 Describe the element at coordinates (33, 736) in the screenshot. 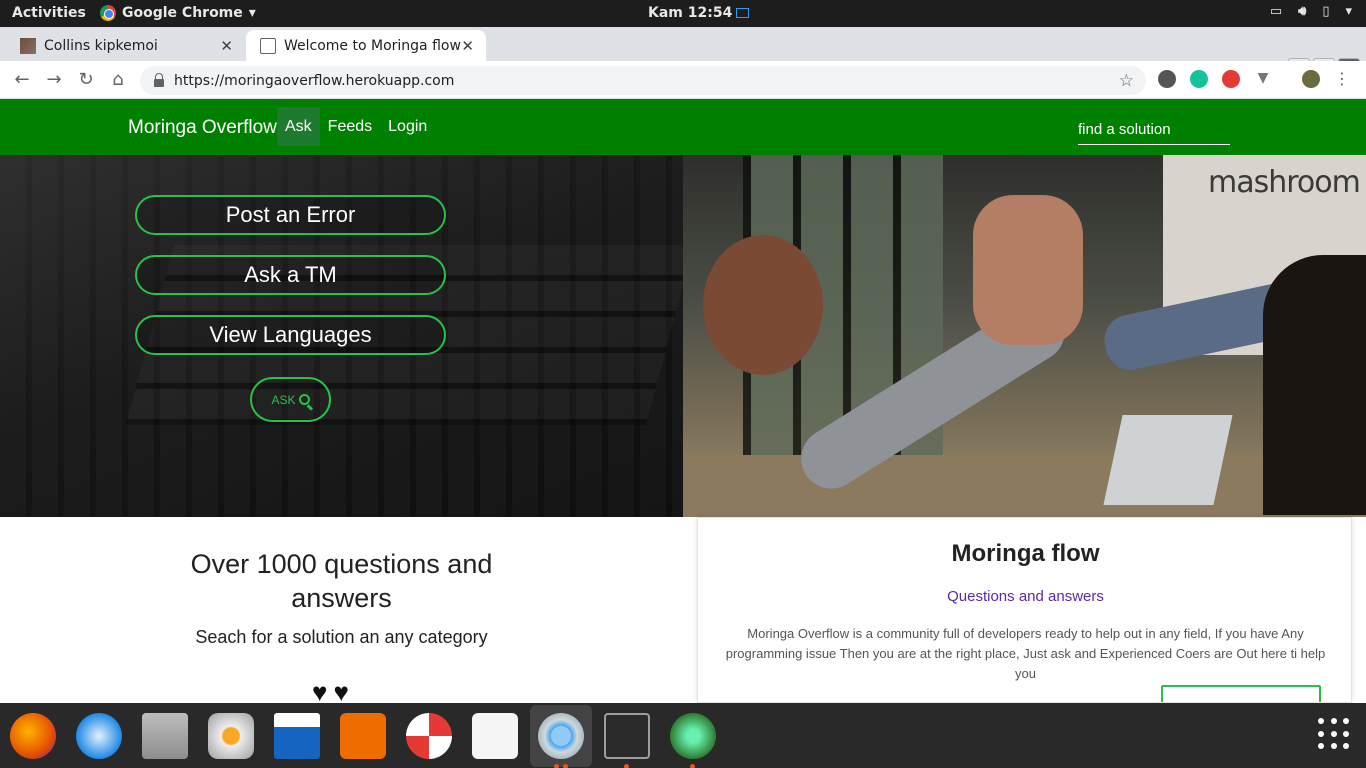

I see `firefox-icon` at that location.